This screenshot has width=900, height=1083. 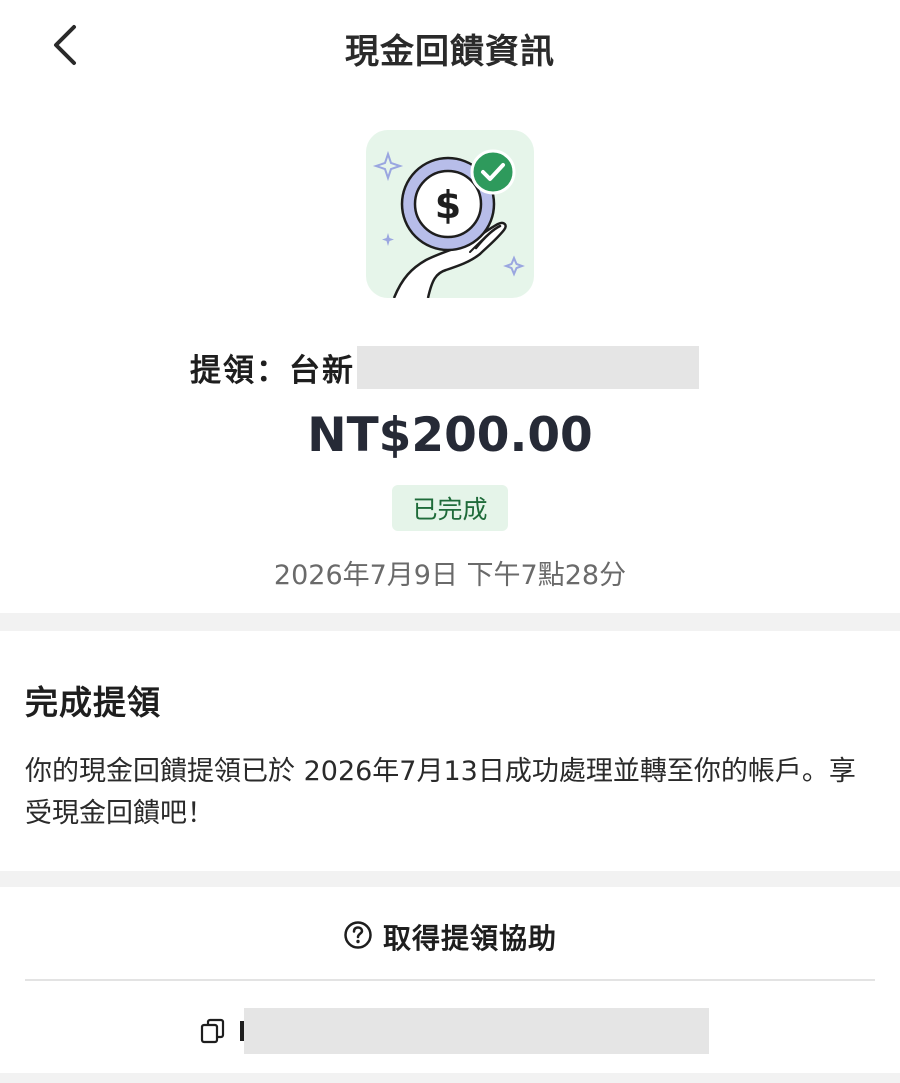 What do you see at coordinates (469, 938) in the screenshot?
I see `help-label: 取得提領協助` at bounding box center [469, 938].